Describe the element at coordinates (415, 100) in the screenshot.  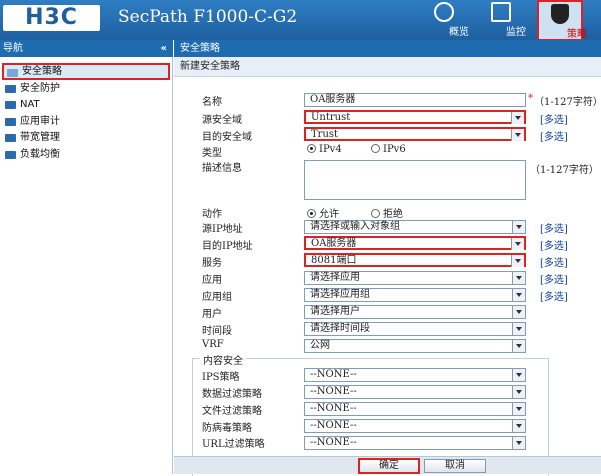
I see `name-input: OA服务器` at that location.